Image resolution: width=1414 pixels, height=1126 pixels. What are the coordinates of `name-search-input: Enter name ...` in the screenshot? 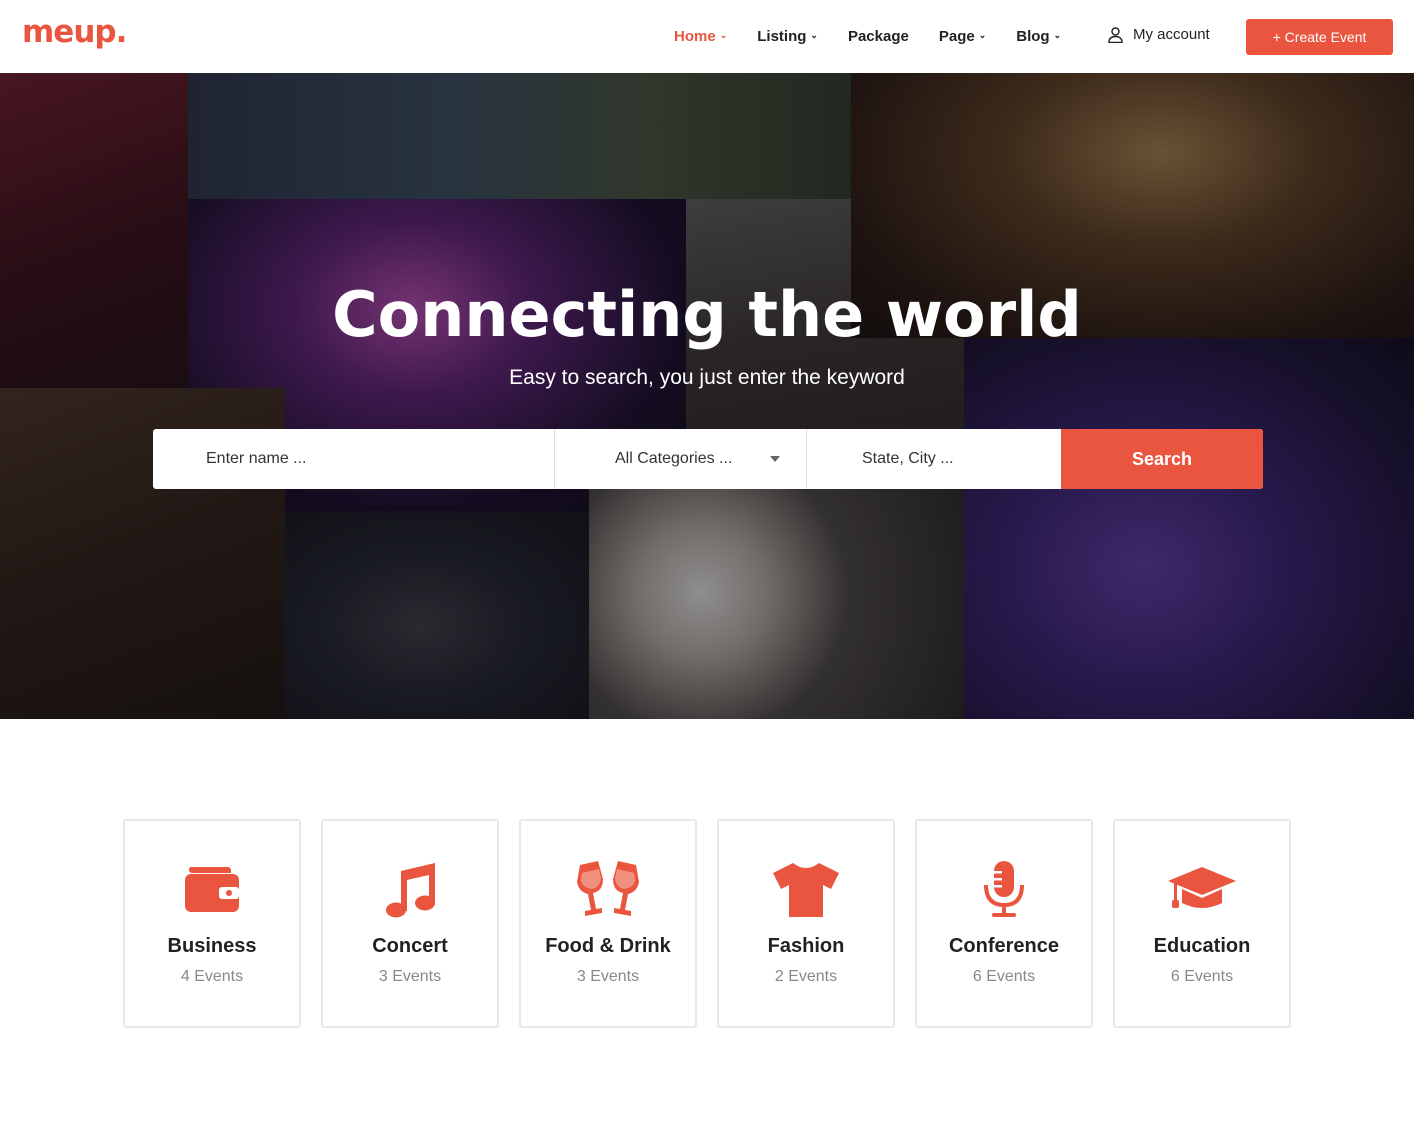 It's located at (354, 459).